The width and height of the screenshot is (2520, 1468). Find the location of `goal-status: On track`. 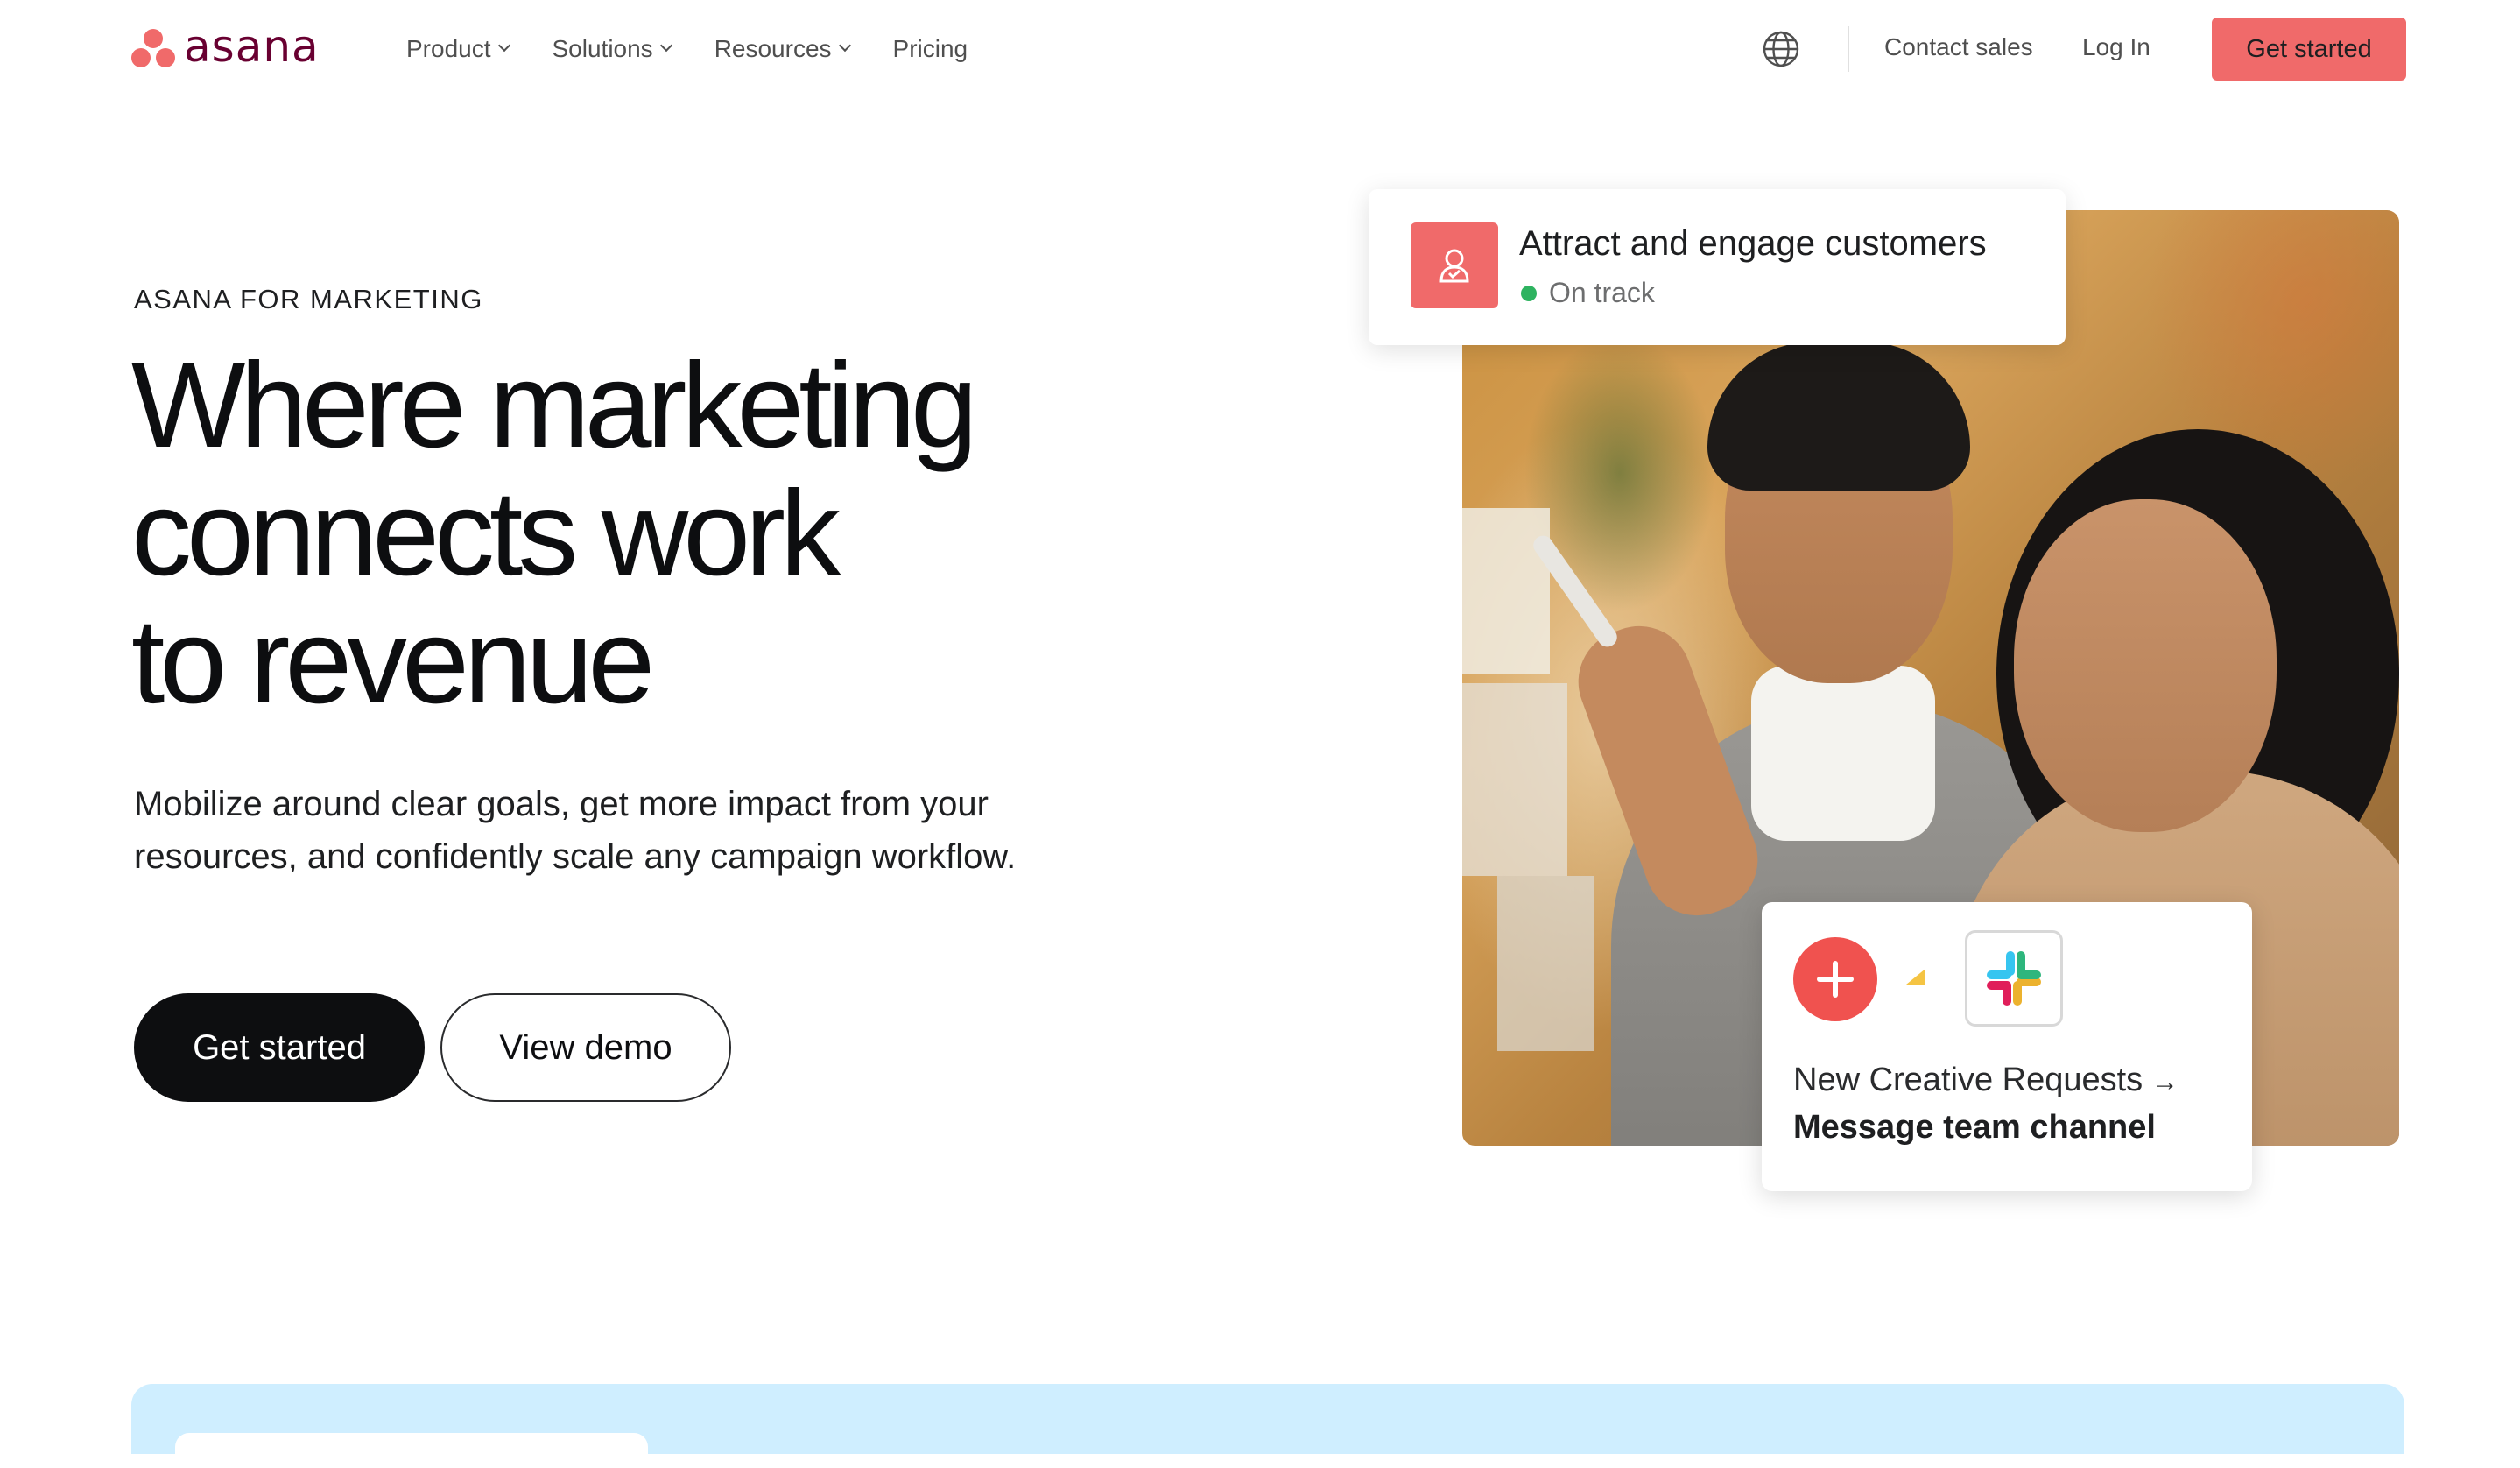

goal-status: On track is located at coordinates (1602, 293).